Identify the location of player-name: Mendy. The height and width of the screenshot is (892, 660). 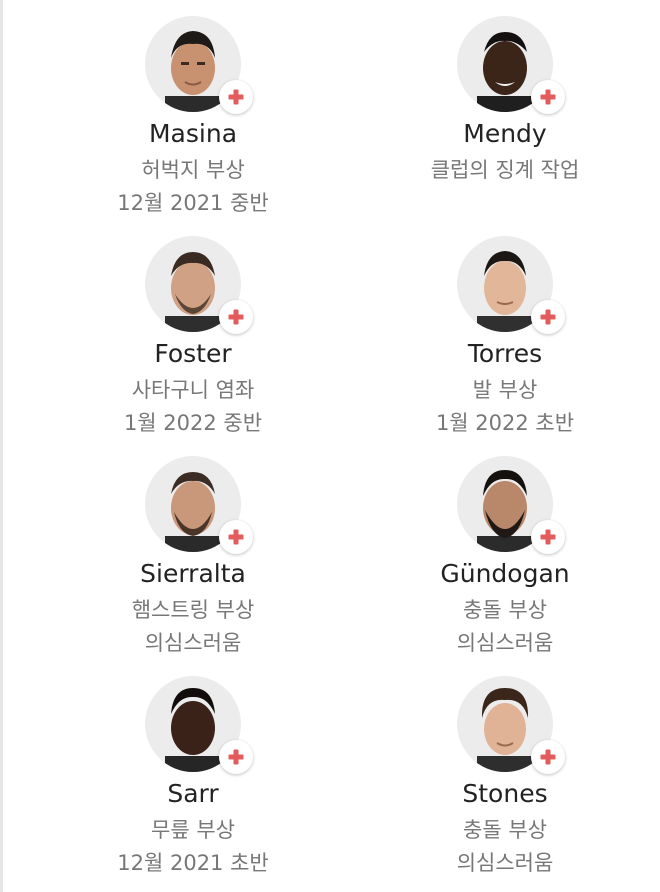
(505, 133).